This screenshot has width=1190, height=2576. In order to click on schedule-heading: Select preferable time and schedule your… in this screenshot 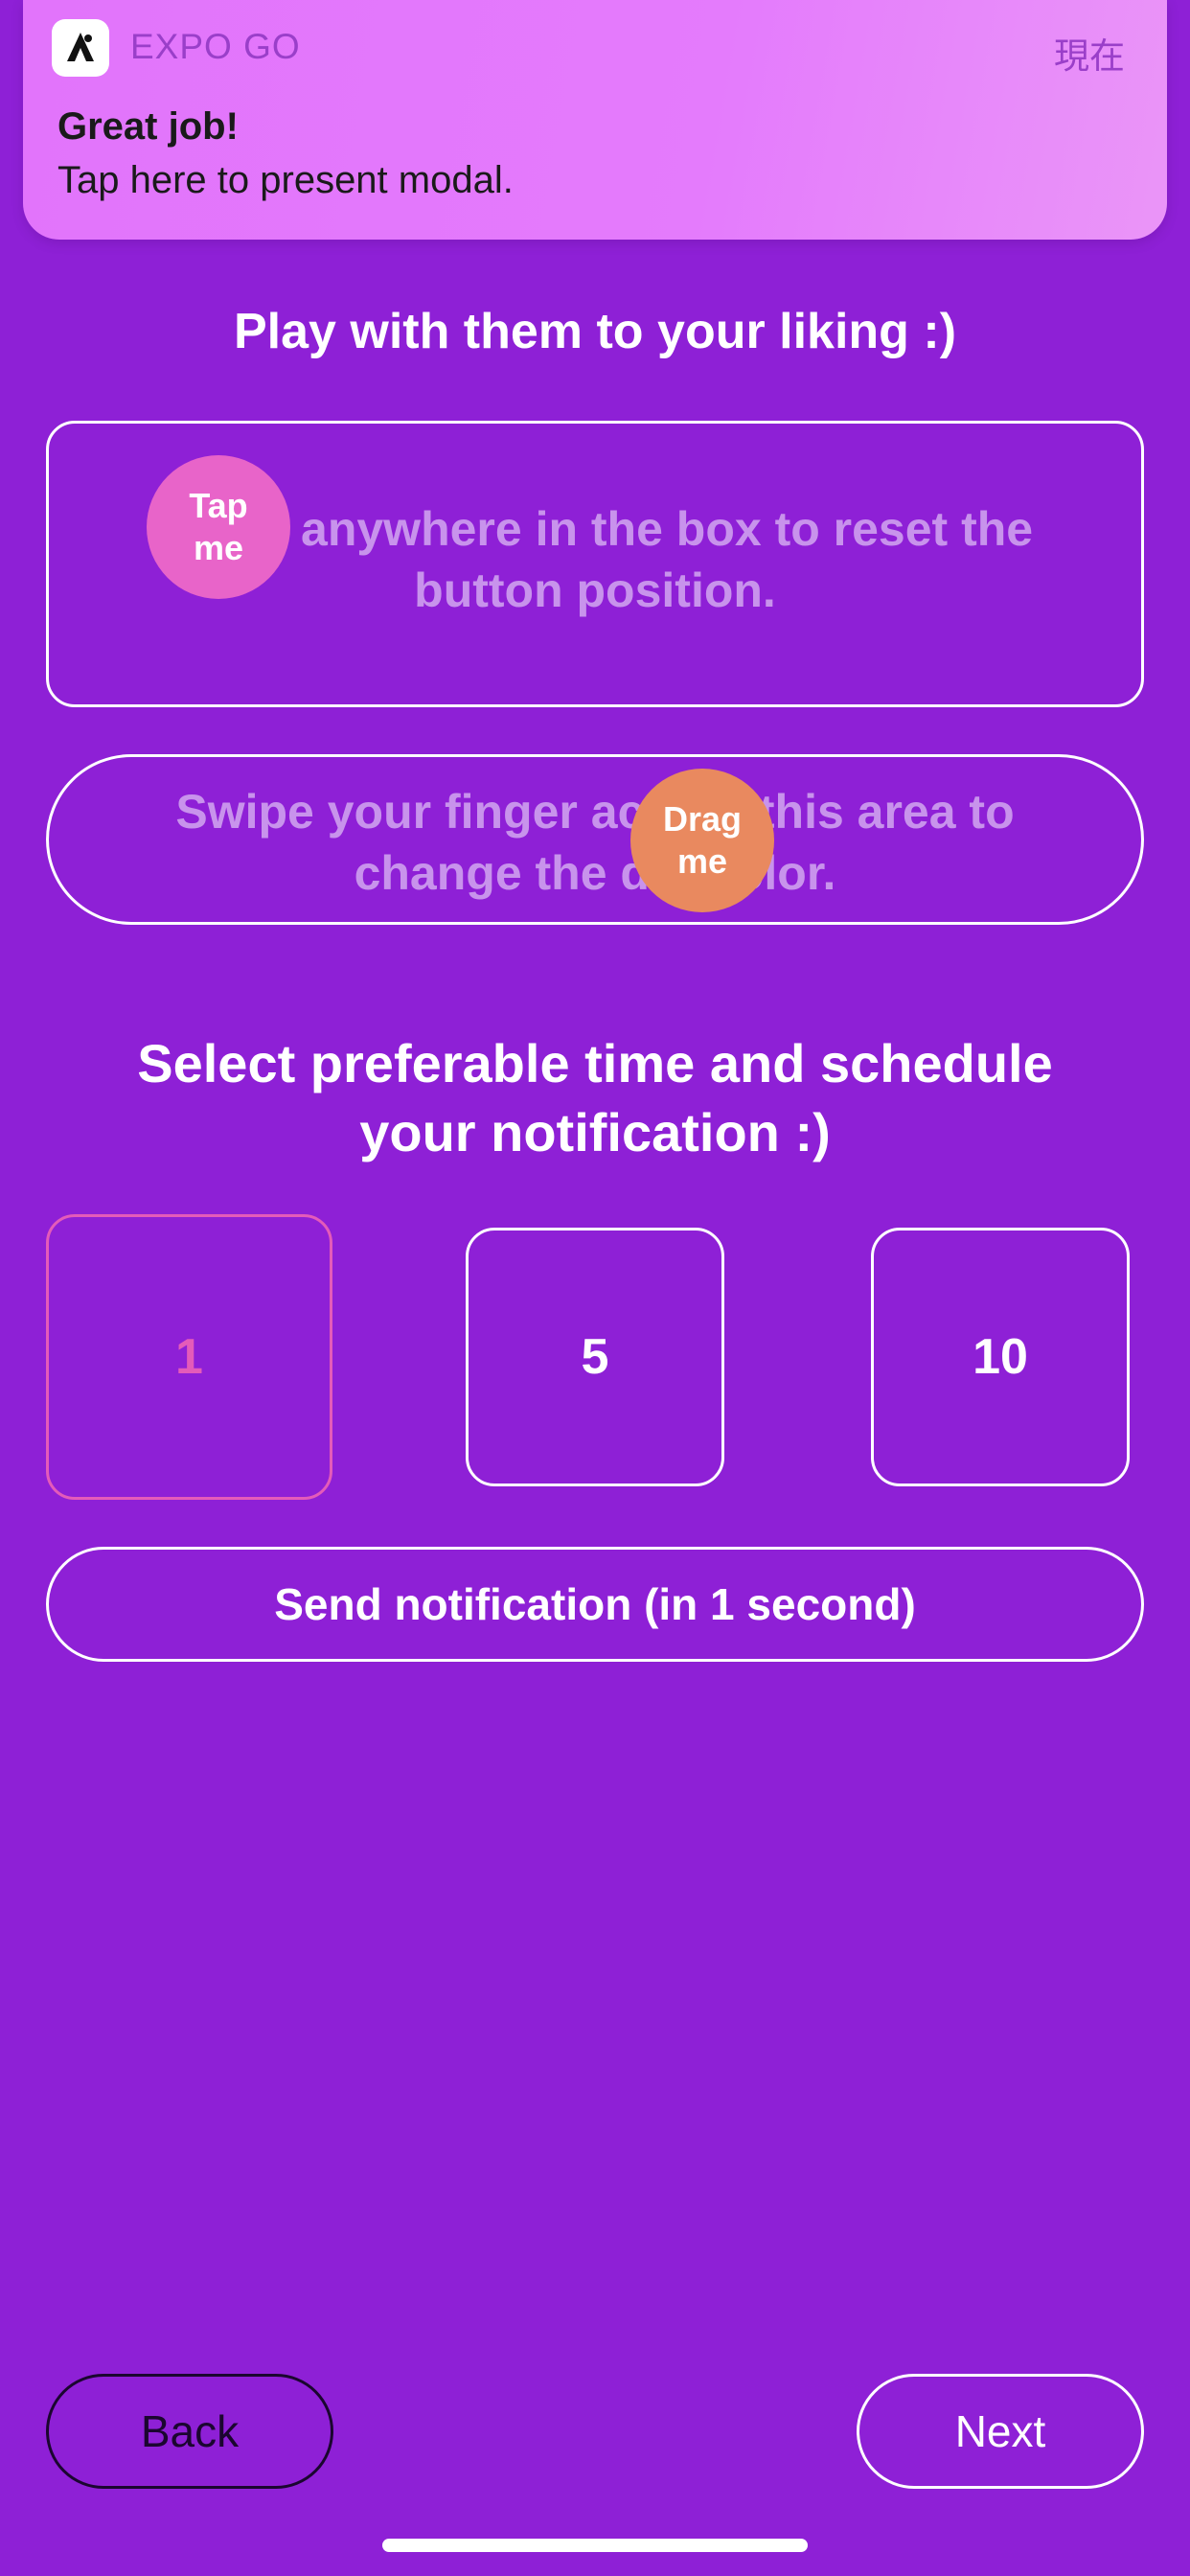, I will do `click(595, 1097)`.